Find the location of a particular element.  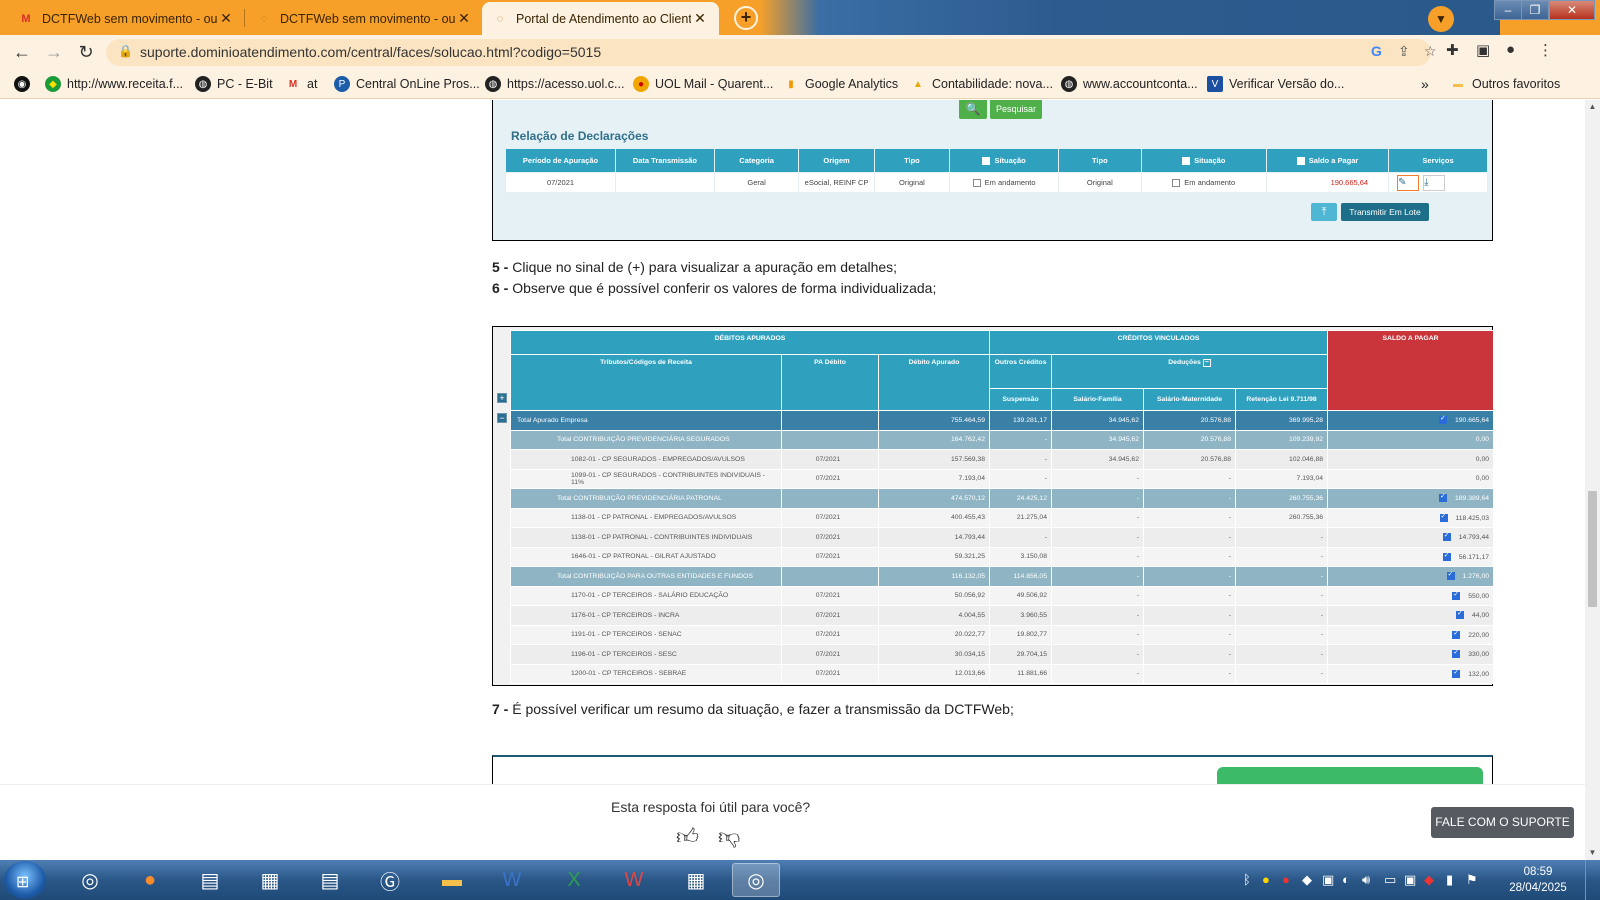

g-app-icon: Ⓖ is located at coordinates (390, 880).